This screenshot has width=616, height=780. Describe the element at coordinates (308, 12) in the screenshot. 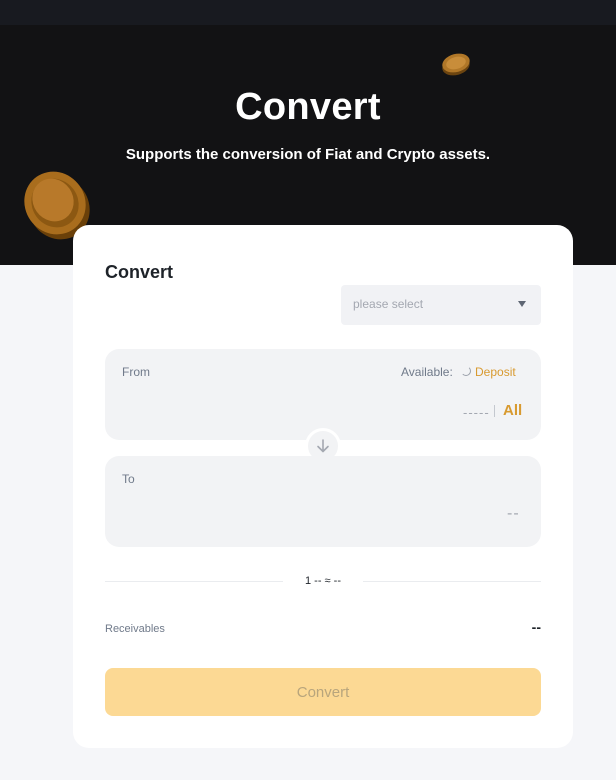

I see `top-bar` at that location.